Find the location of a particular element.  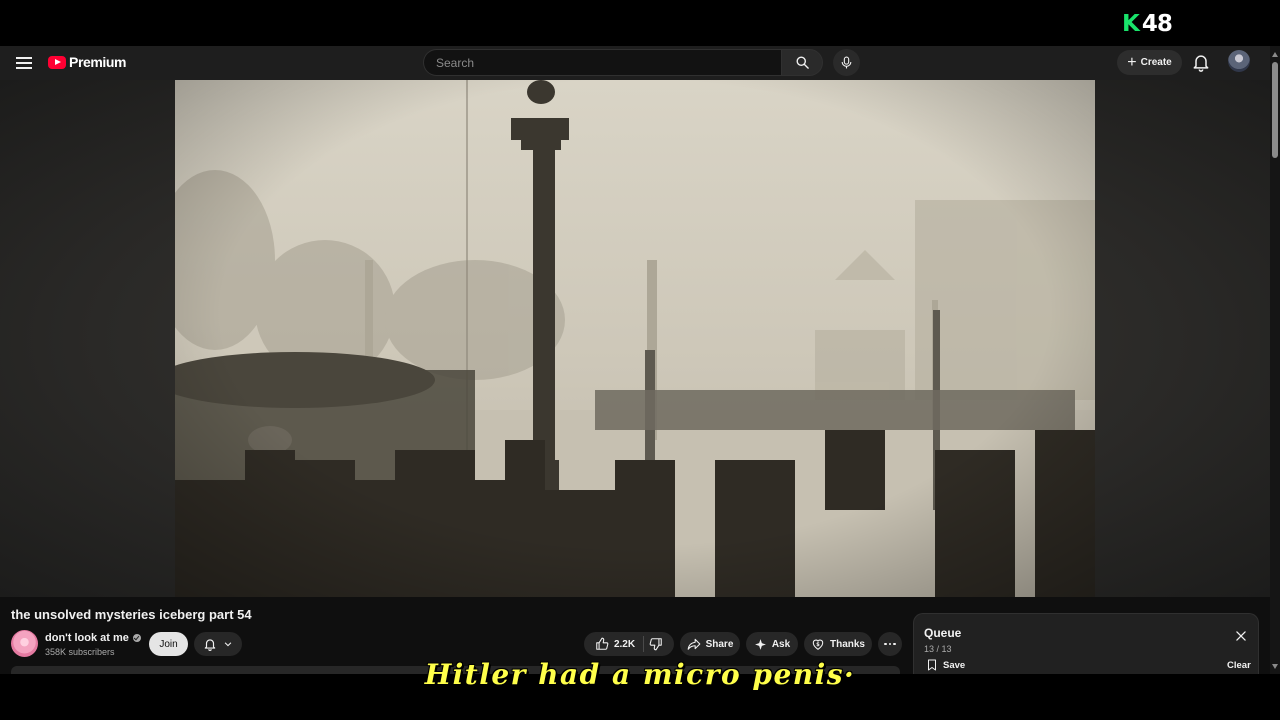

search-button is located at coordinates (802, 62).